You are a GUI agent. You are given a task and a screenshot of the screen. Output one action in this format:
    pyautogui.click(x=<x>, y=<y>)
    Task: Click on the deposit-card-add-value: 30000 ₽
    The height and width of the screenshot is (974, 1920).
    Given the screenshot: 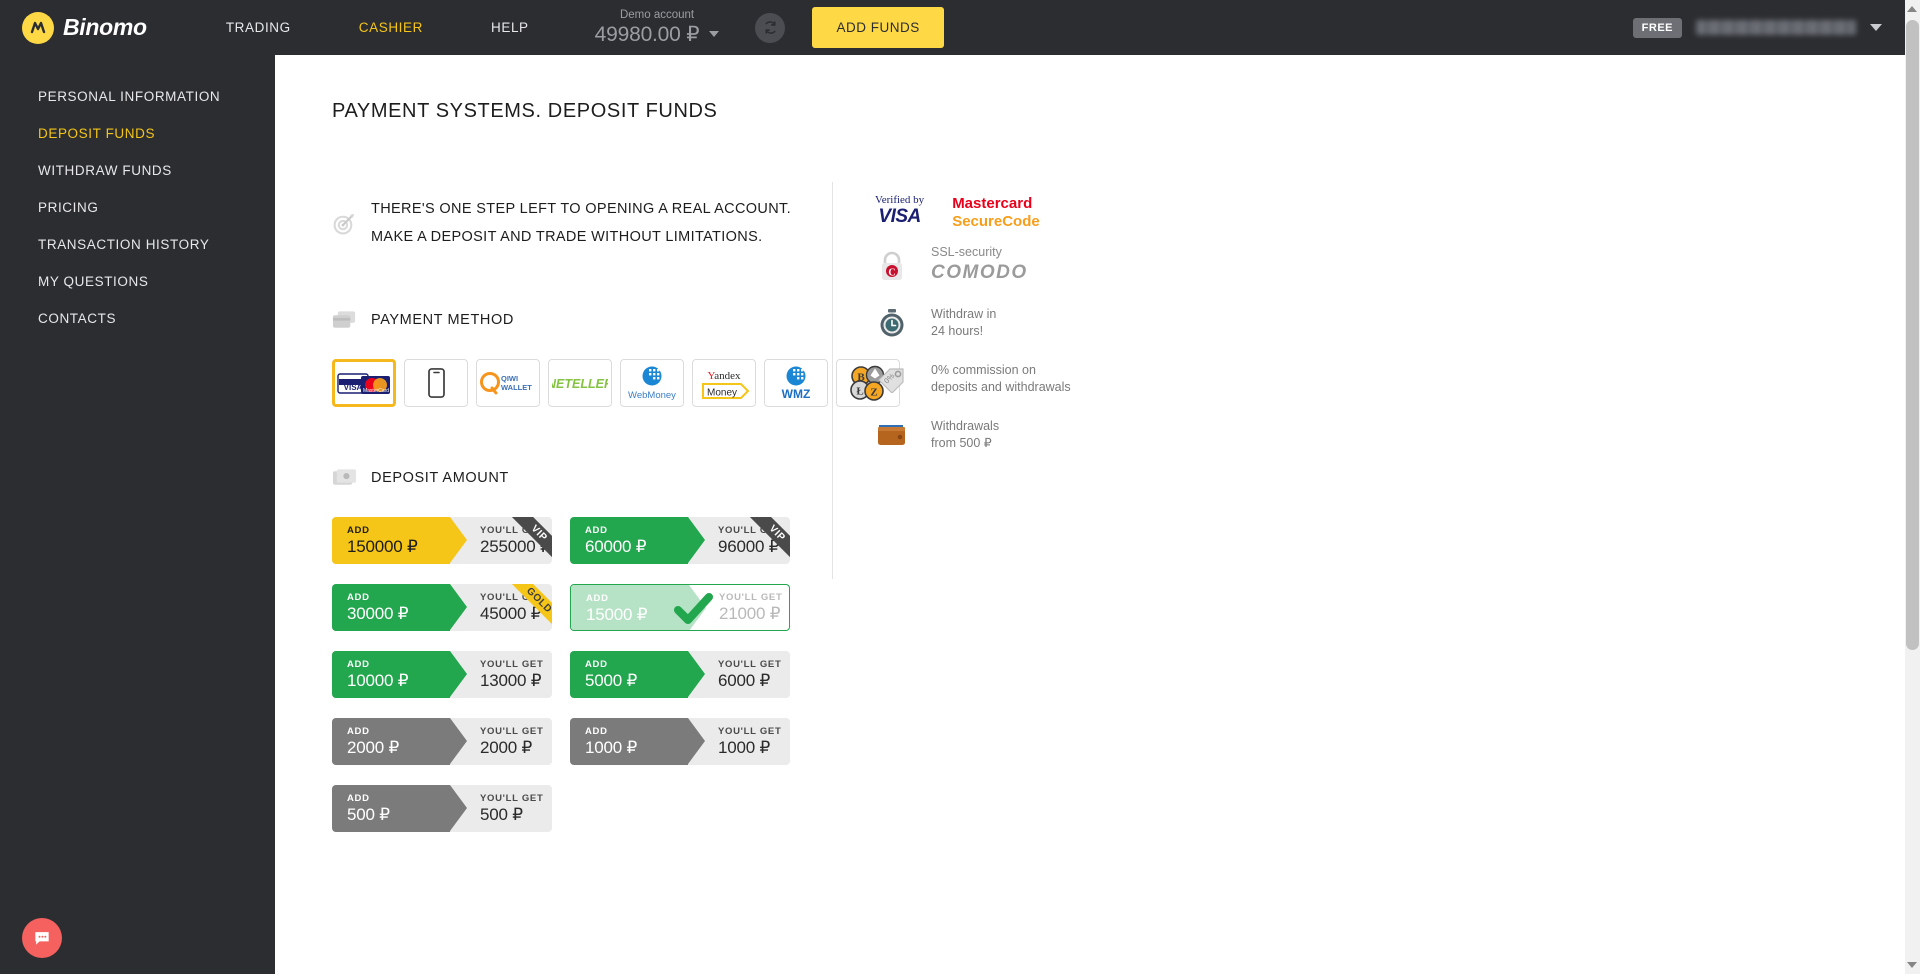 What is the action you would take?
    pyautogui.click(x=378, y=613)
    